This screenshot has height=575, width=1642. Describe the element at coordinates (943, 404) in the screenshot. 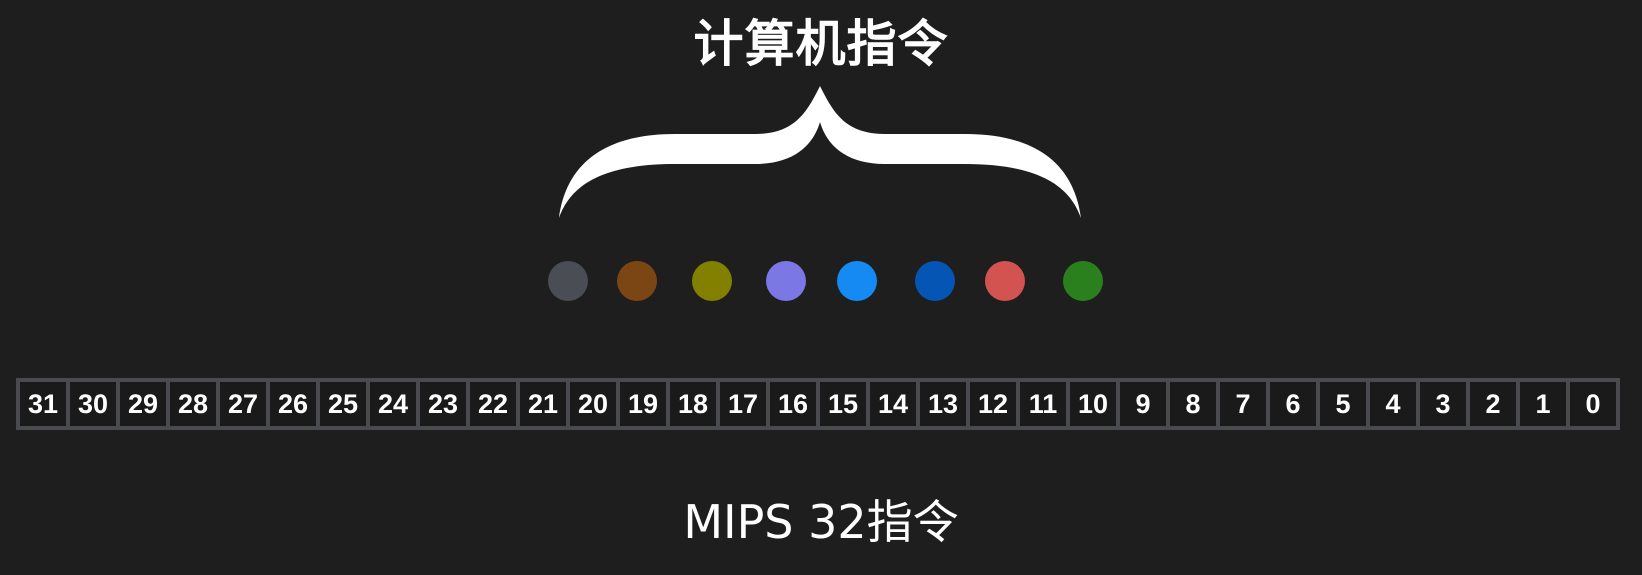

I see `bit-cell: 13` at that location.